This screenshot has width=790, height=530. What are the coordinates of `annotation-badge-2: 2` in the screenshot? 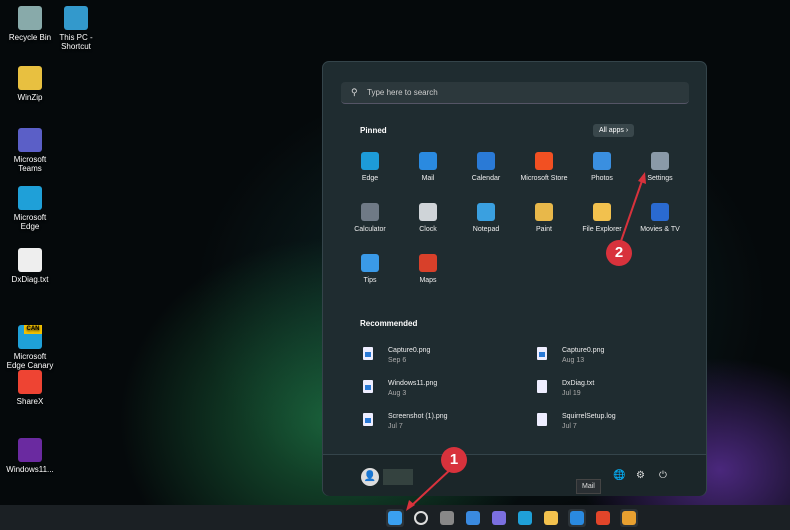 It's located at (619, 253).